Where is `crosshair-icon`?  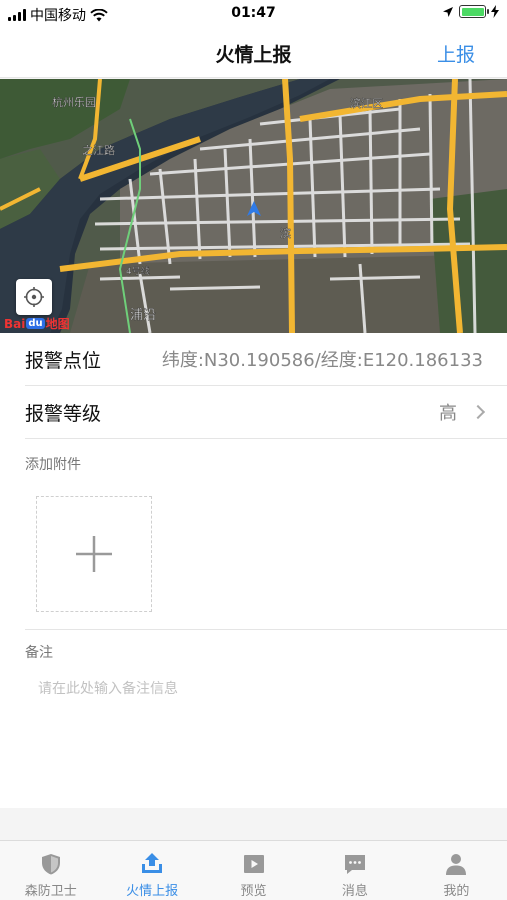 crosshair-icon is located at coordinates (34, 297).